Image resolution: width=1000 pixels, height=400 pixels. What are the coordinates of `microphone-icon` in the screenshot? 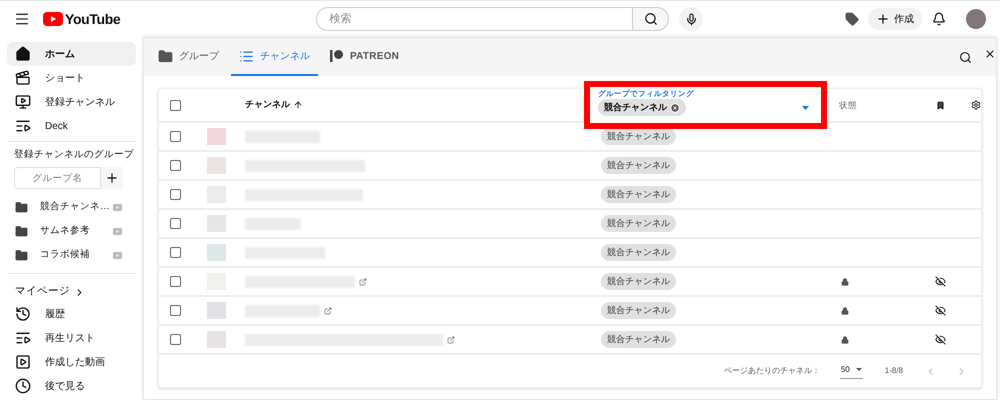 It's located at (691, 19).